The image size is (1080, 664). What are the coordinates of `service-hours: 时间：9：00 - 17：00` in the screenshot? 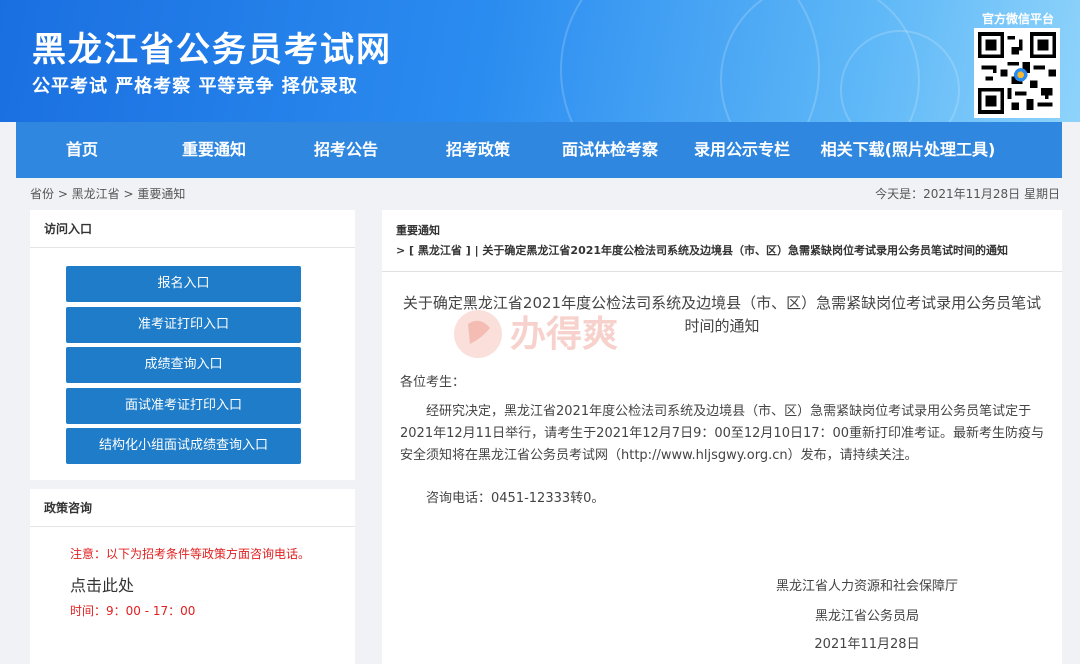 It's located at (133, 611).